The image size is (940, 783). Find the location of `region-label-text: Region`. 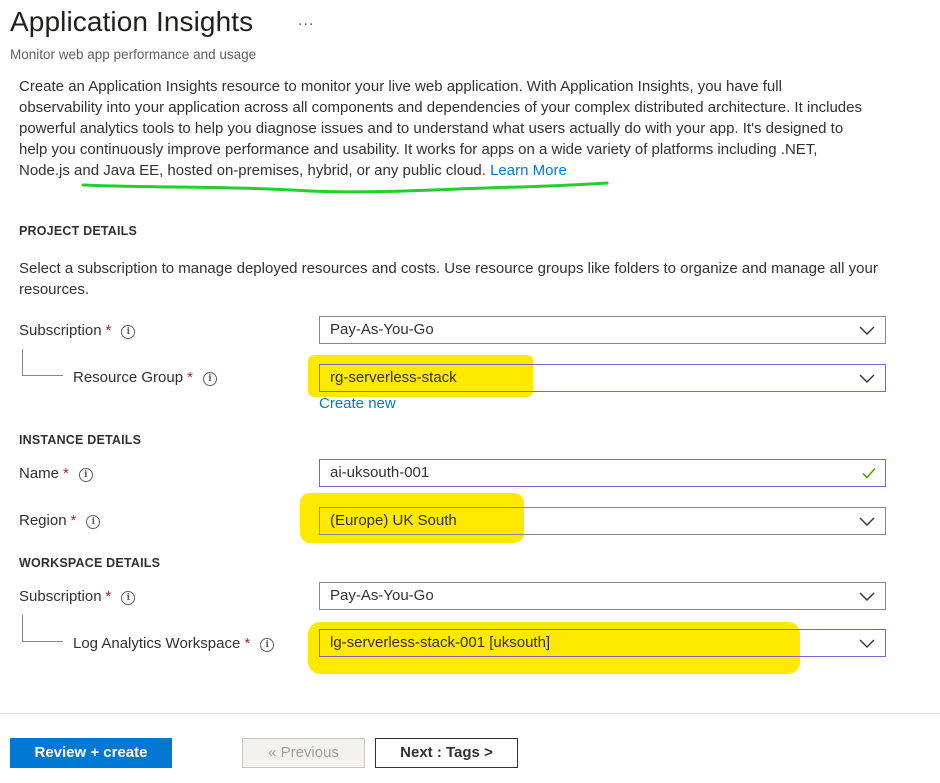

region-label-text: Region is located at coordinates (43, 520).